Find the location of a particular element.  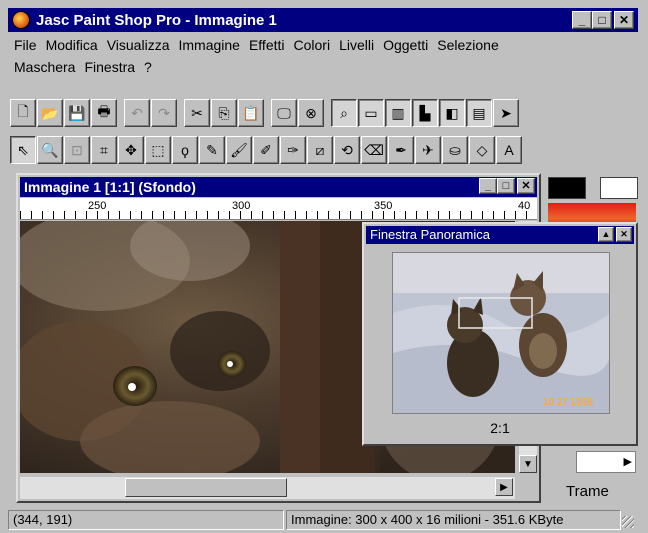

menu-file: File is located at coordinates (25, 45).